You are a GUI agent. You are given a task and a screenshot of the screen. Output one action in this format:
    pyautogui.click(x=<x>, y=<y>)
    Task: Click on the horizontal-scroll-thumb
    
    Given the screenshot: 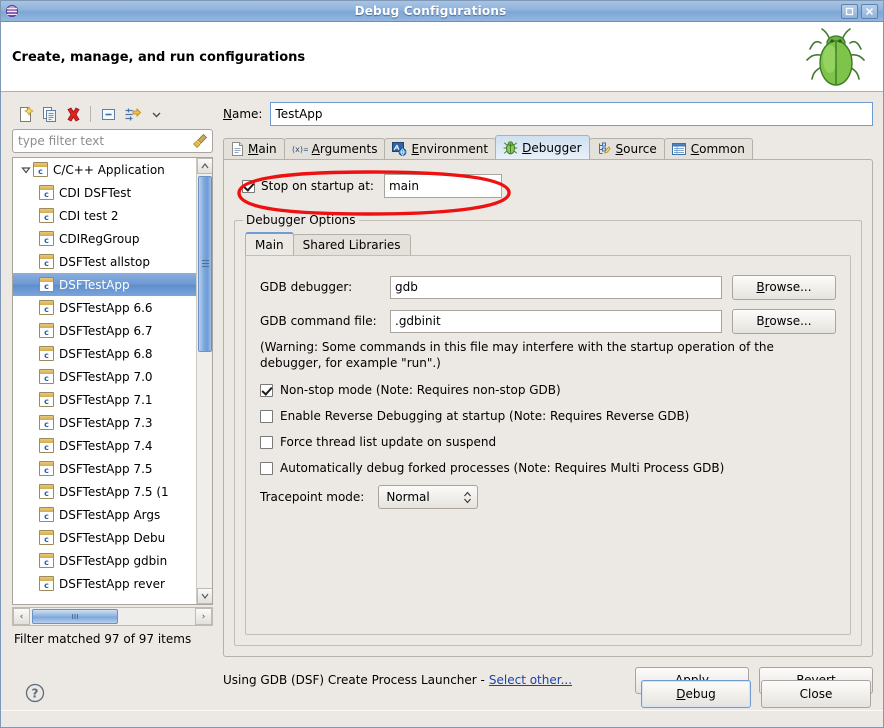 What is the action you would take?
    pyautogui.click(x=75, y=616)
    